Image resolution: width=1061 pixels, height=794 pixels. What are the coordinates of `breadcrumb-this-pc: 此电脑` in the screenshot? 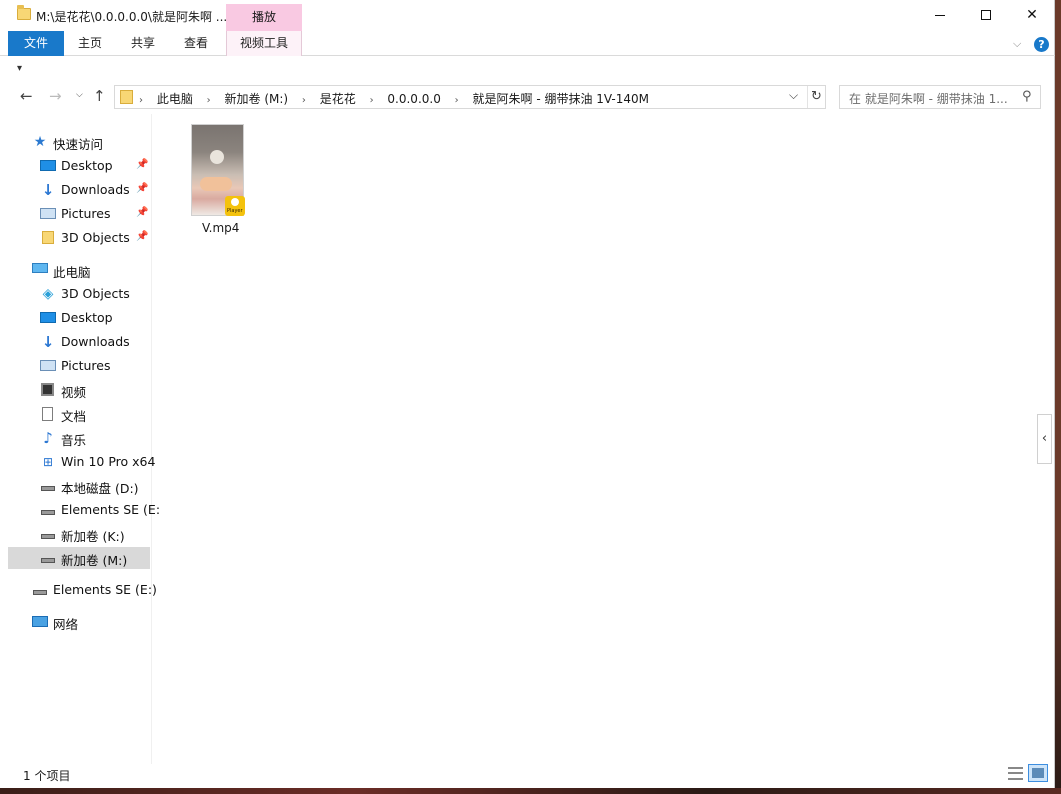 It's located at (175, 99).